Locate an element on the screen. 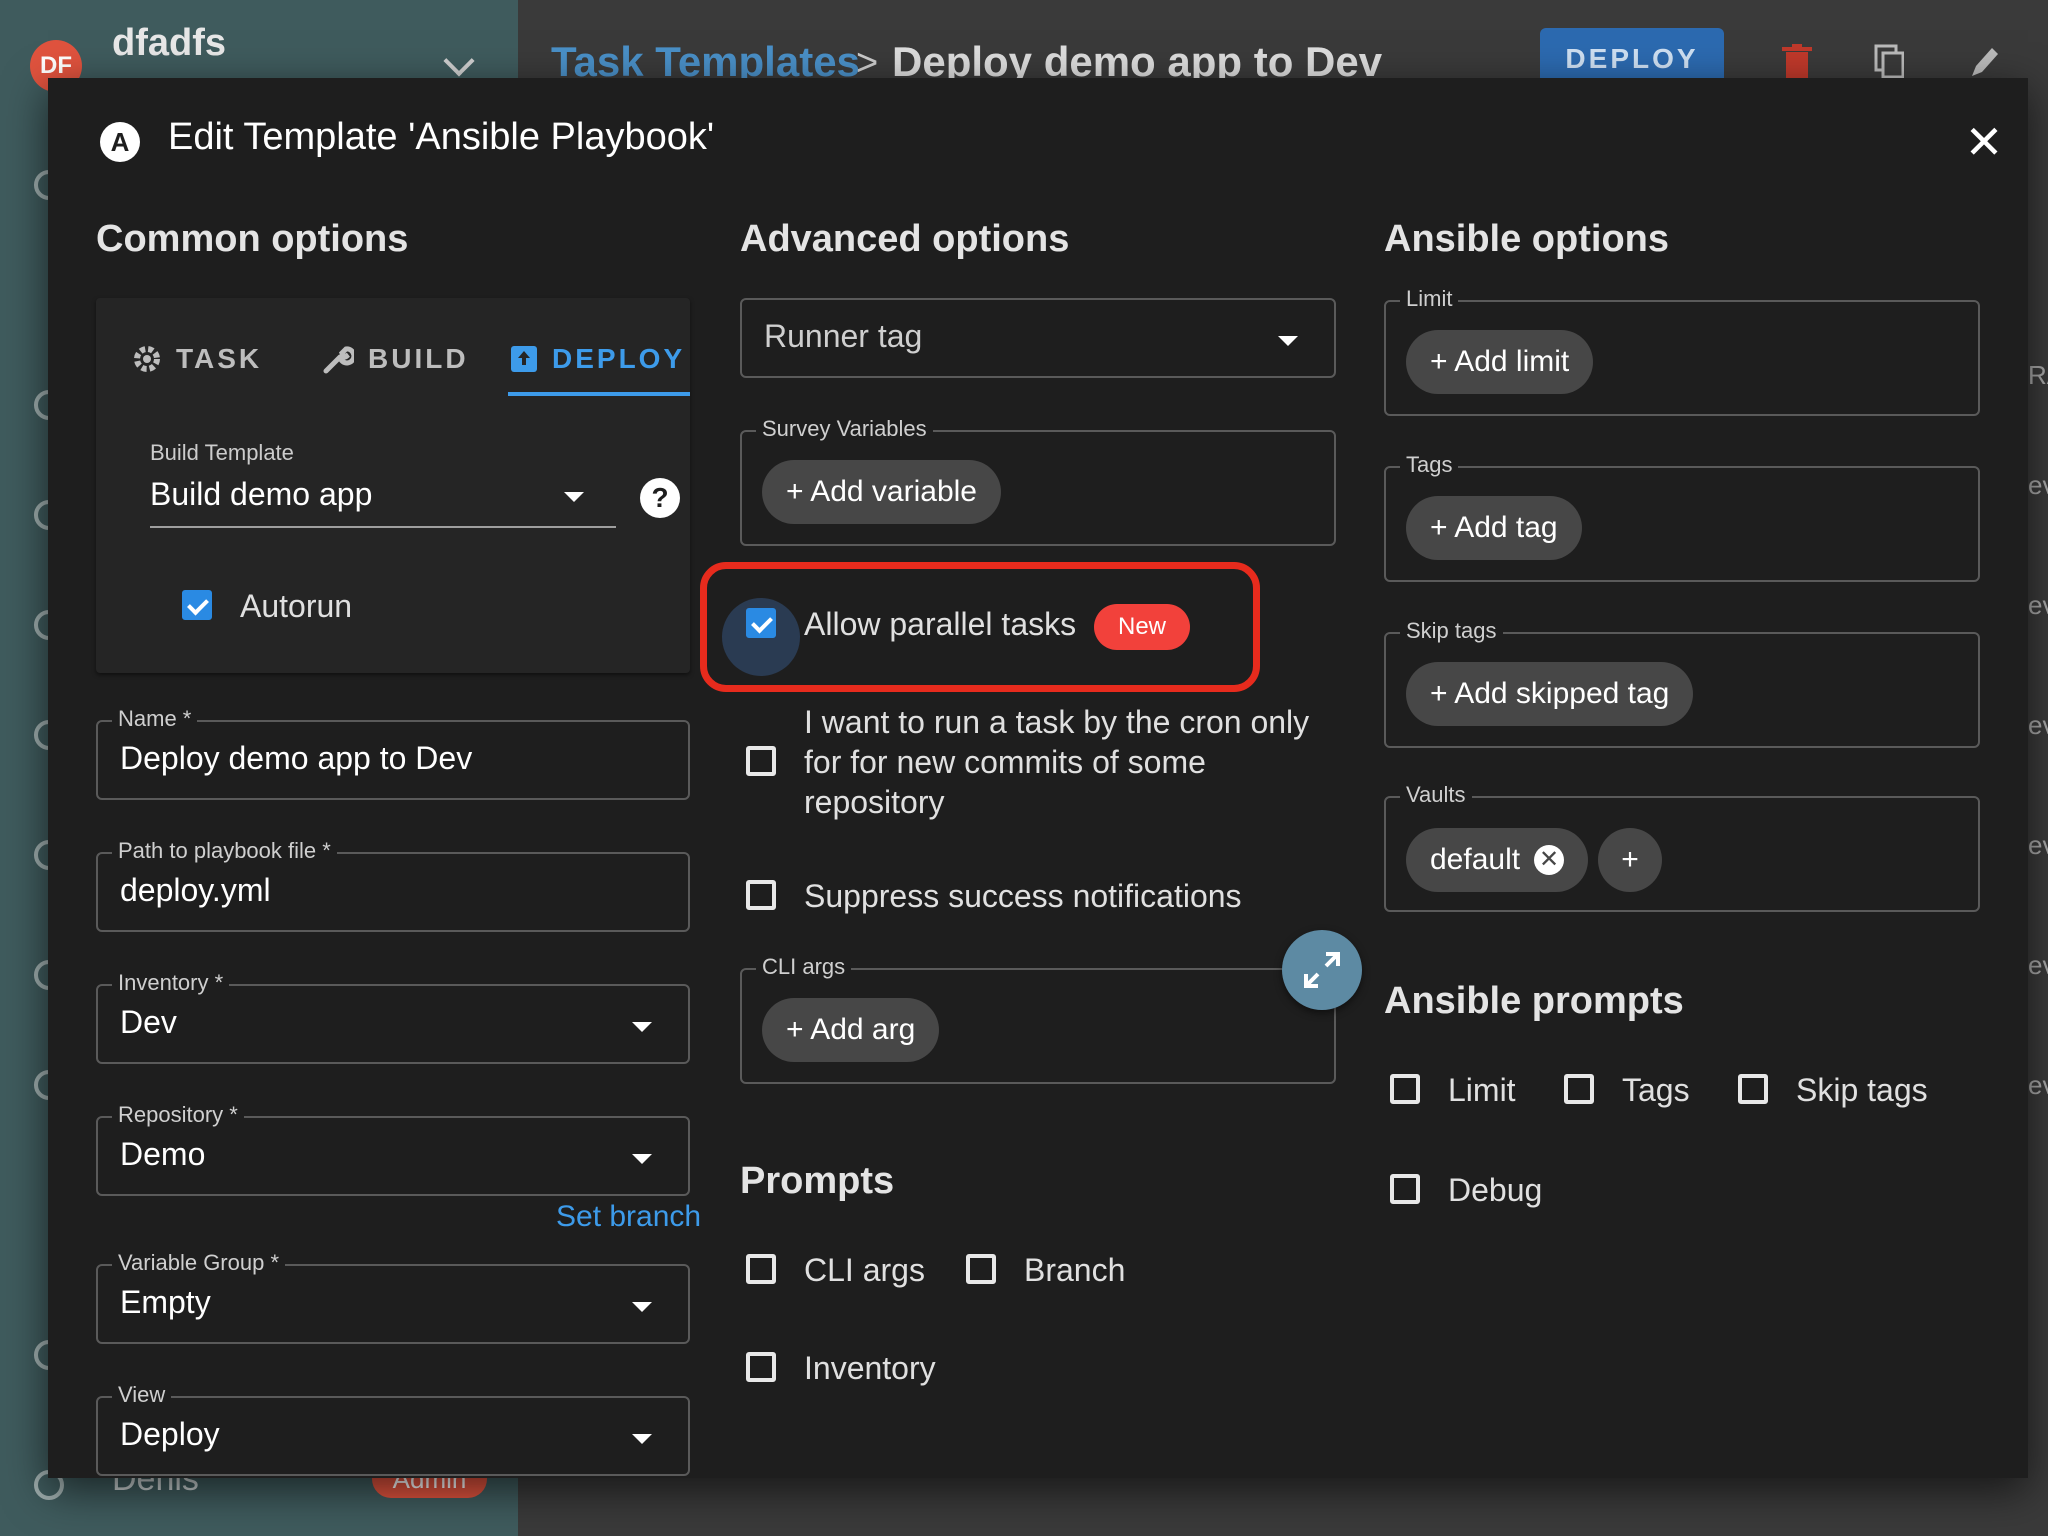  ansible-logo-icon: A is located at coordinates (120, 142).